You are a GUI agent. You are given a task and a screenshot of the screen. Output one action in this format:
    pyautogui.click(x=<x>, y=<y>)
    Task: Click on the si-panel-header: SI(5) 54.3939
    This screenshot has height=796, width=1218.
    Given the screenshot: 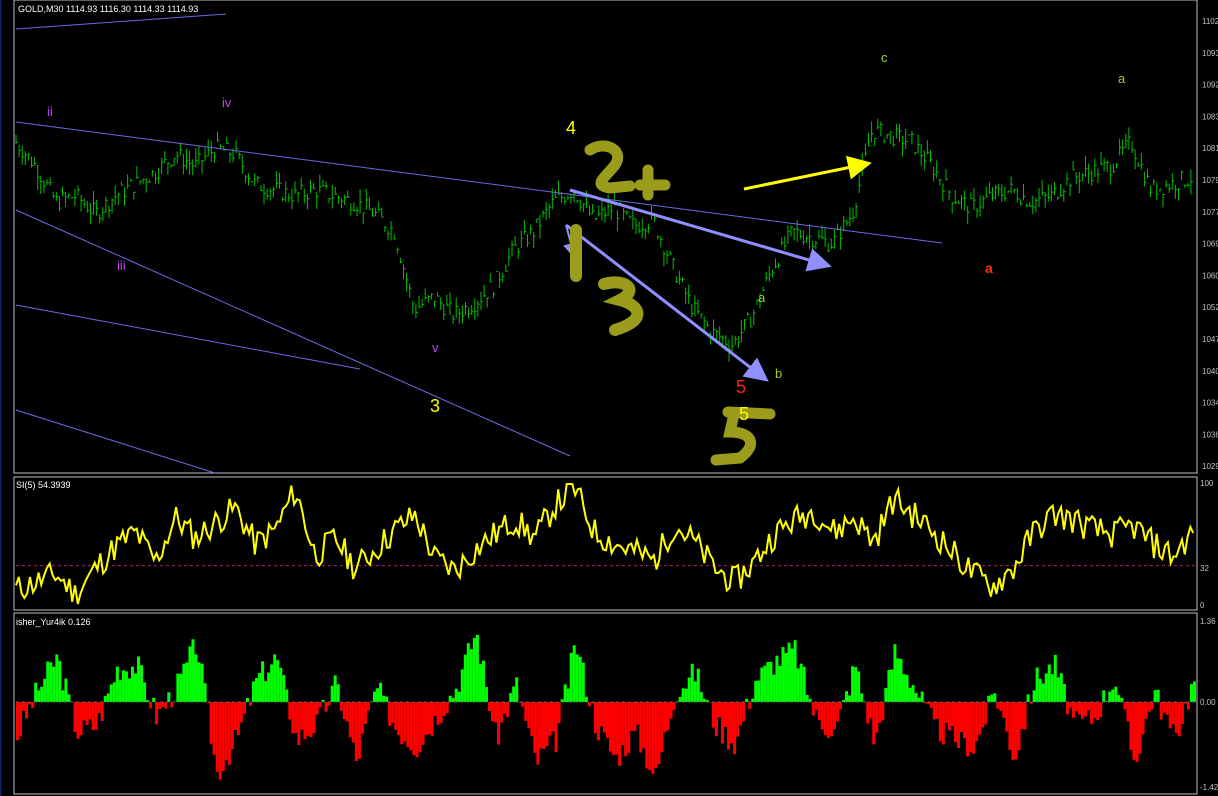 What is the action you would take?
    pyautogui.click(x=43, y=485)
    